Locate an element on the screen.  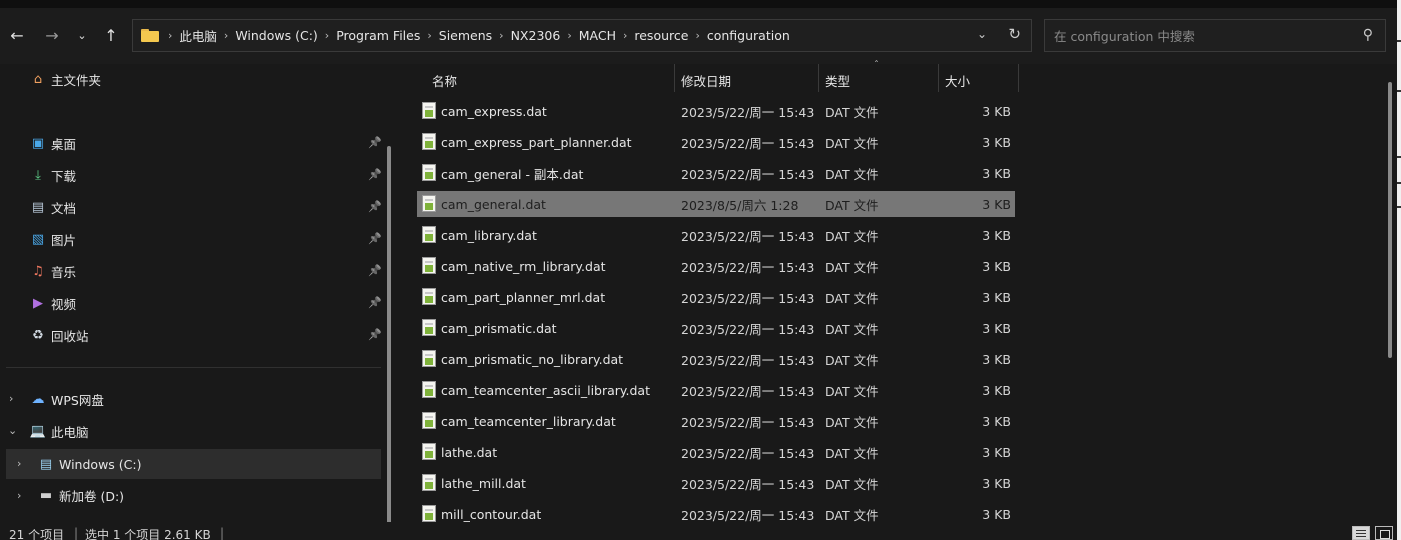
breadcrumb-item: Program Files is located at coordinates (378, 35).